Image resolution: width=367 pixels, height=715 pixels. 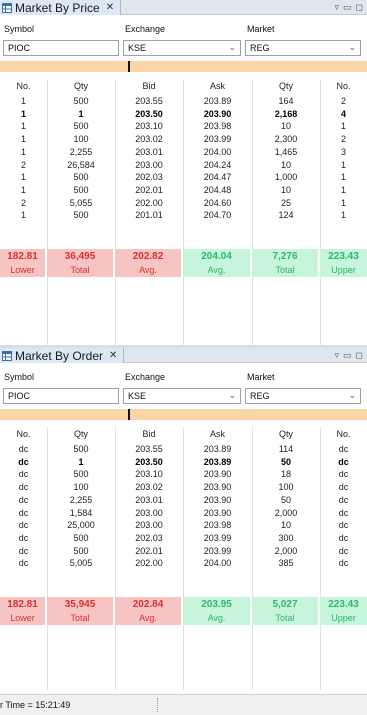 I want to click on table-row: dc 500 203.55 203.89 114 dc, so click(x=183, y=449).